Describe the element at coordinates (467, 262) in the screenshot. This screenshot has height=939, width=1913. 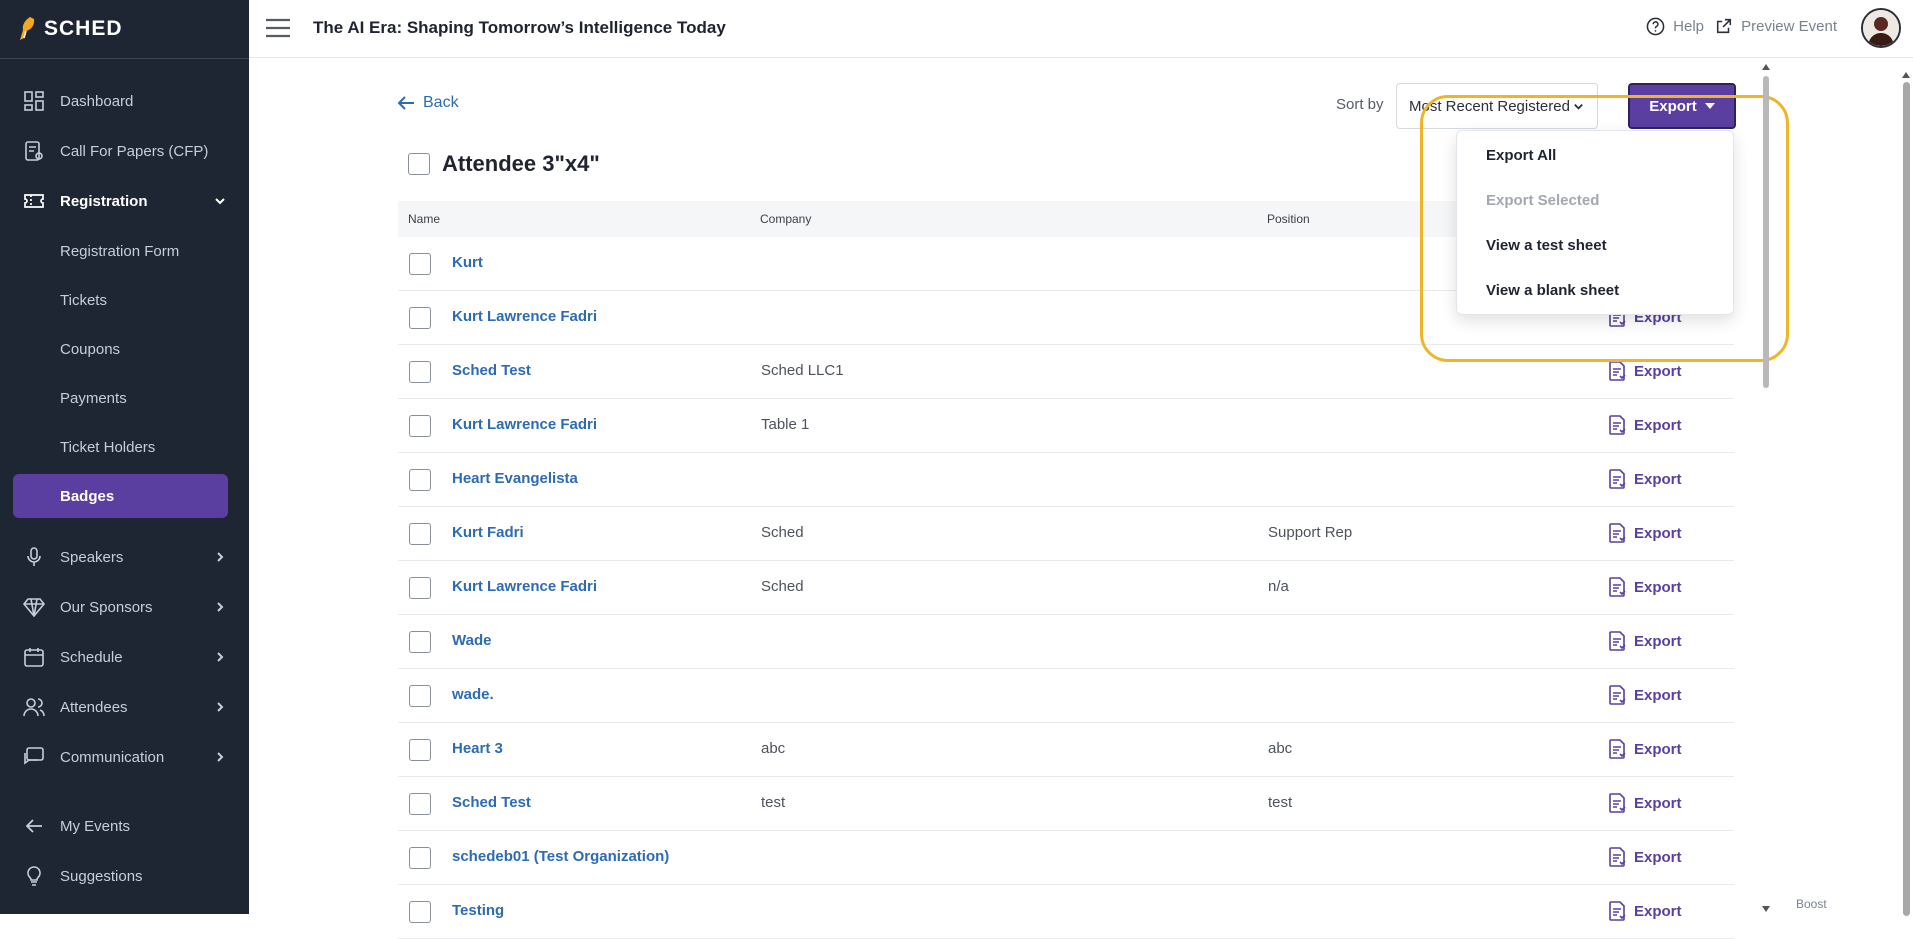
I see `attendee-name-link: Kurt` at that location.